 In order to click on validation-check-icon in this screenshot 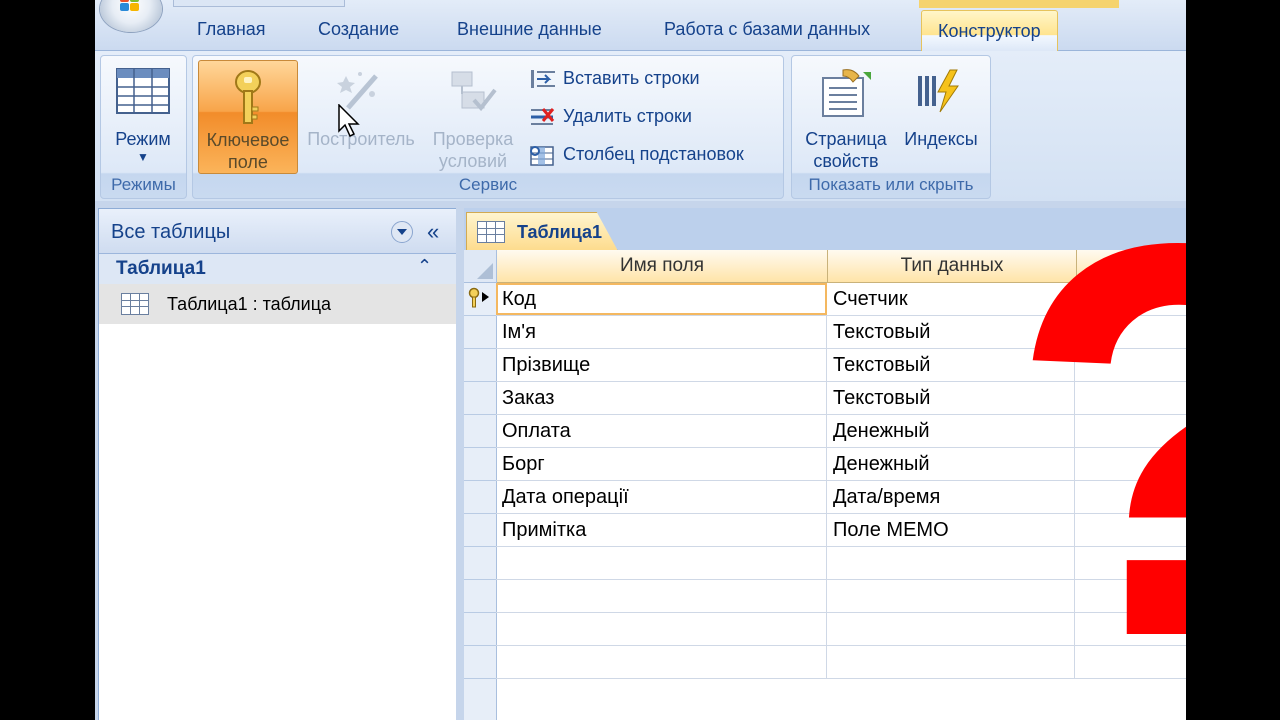, I will do `click(474, 91)`.